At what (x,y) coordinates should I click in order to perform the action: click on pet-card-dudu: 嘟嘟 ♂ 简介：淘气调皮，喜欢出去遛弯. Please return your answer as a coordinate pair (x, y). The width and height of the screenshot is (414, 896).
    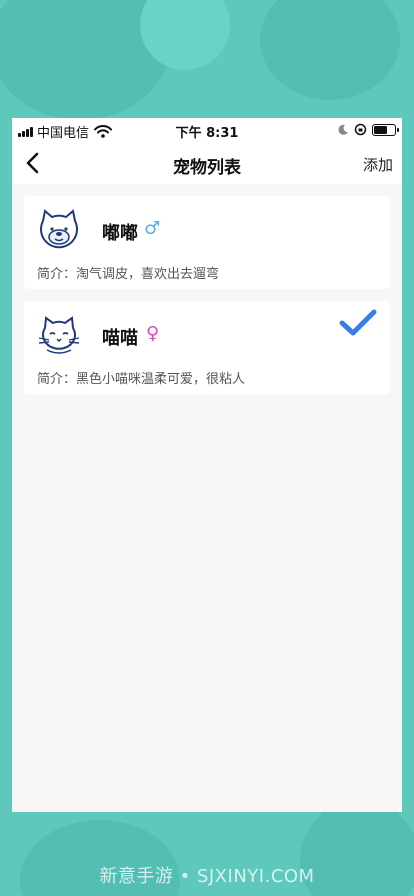
    Looking at the image, I should click on (207, 242).